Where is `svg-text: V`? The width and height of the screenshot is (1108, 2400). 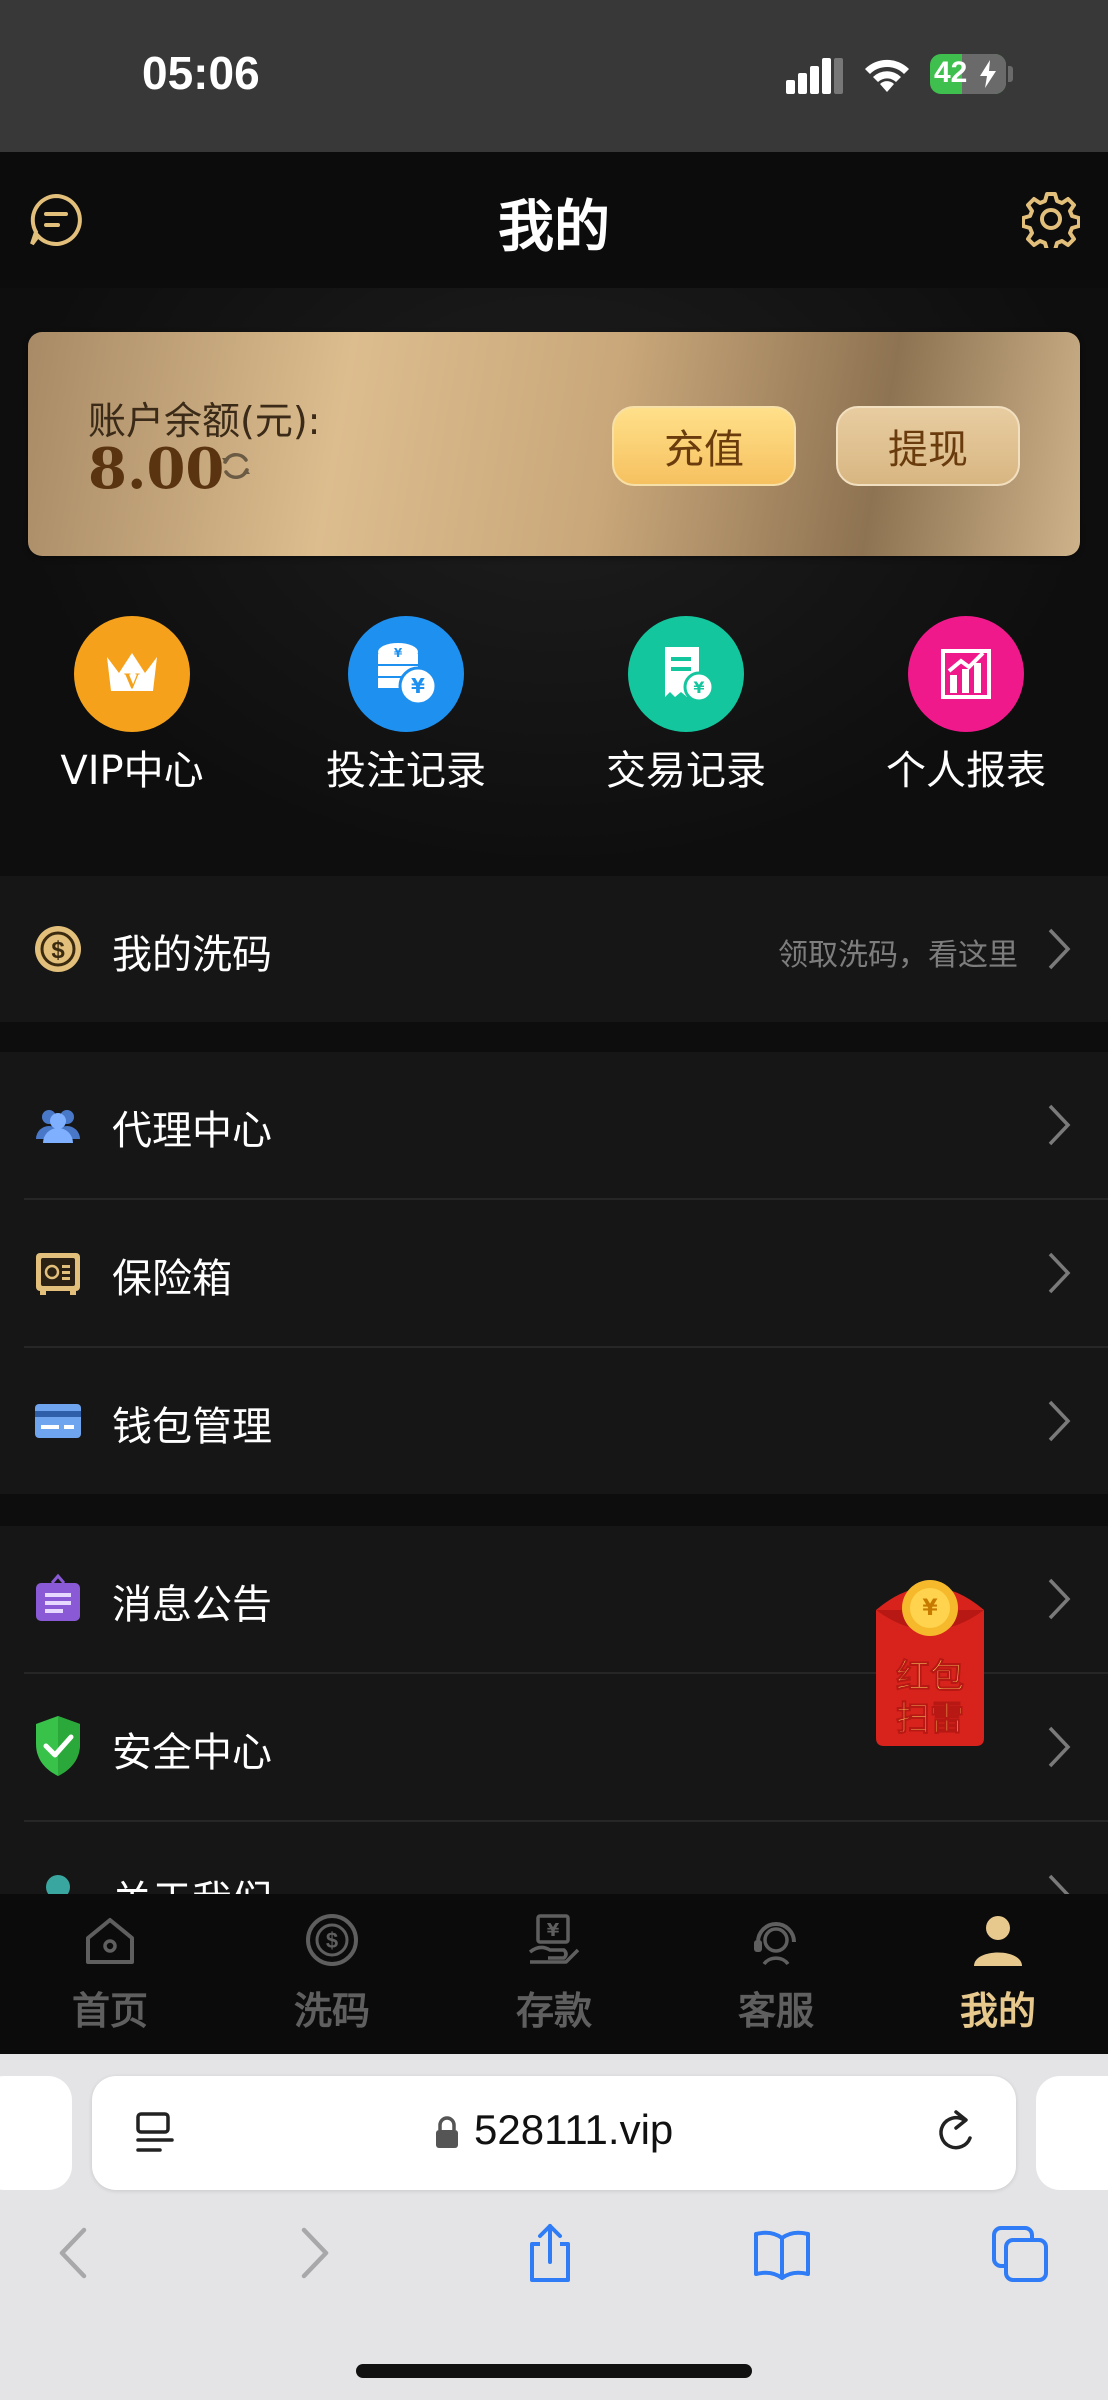 svg-text: V is located at coordinates (132, 680).